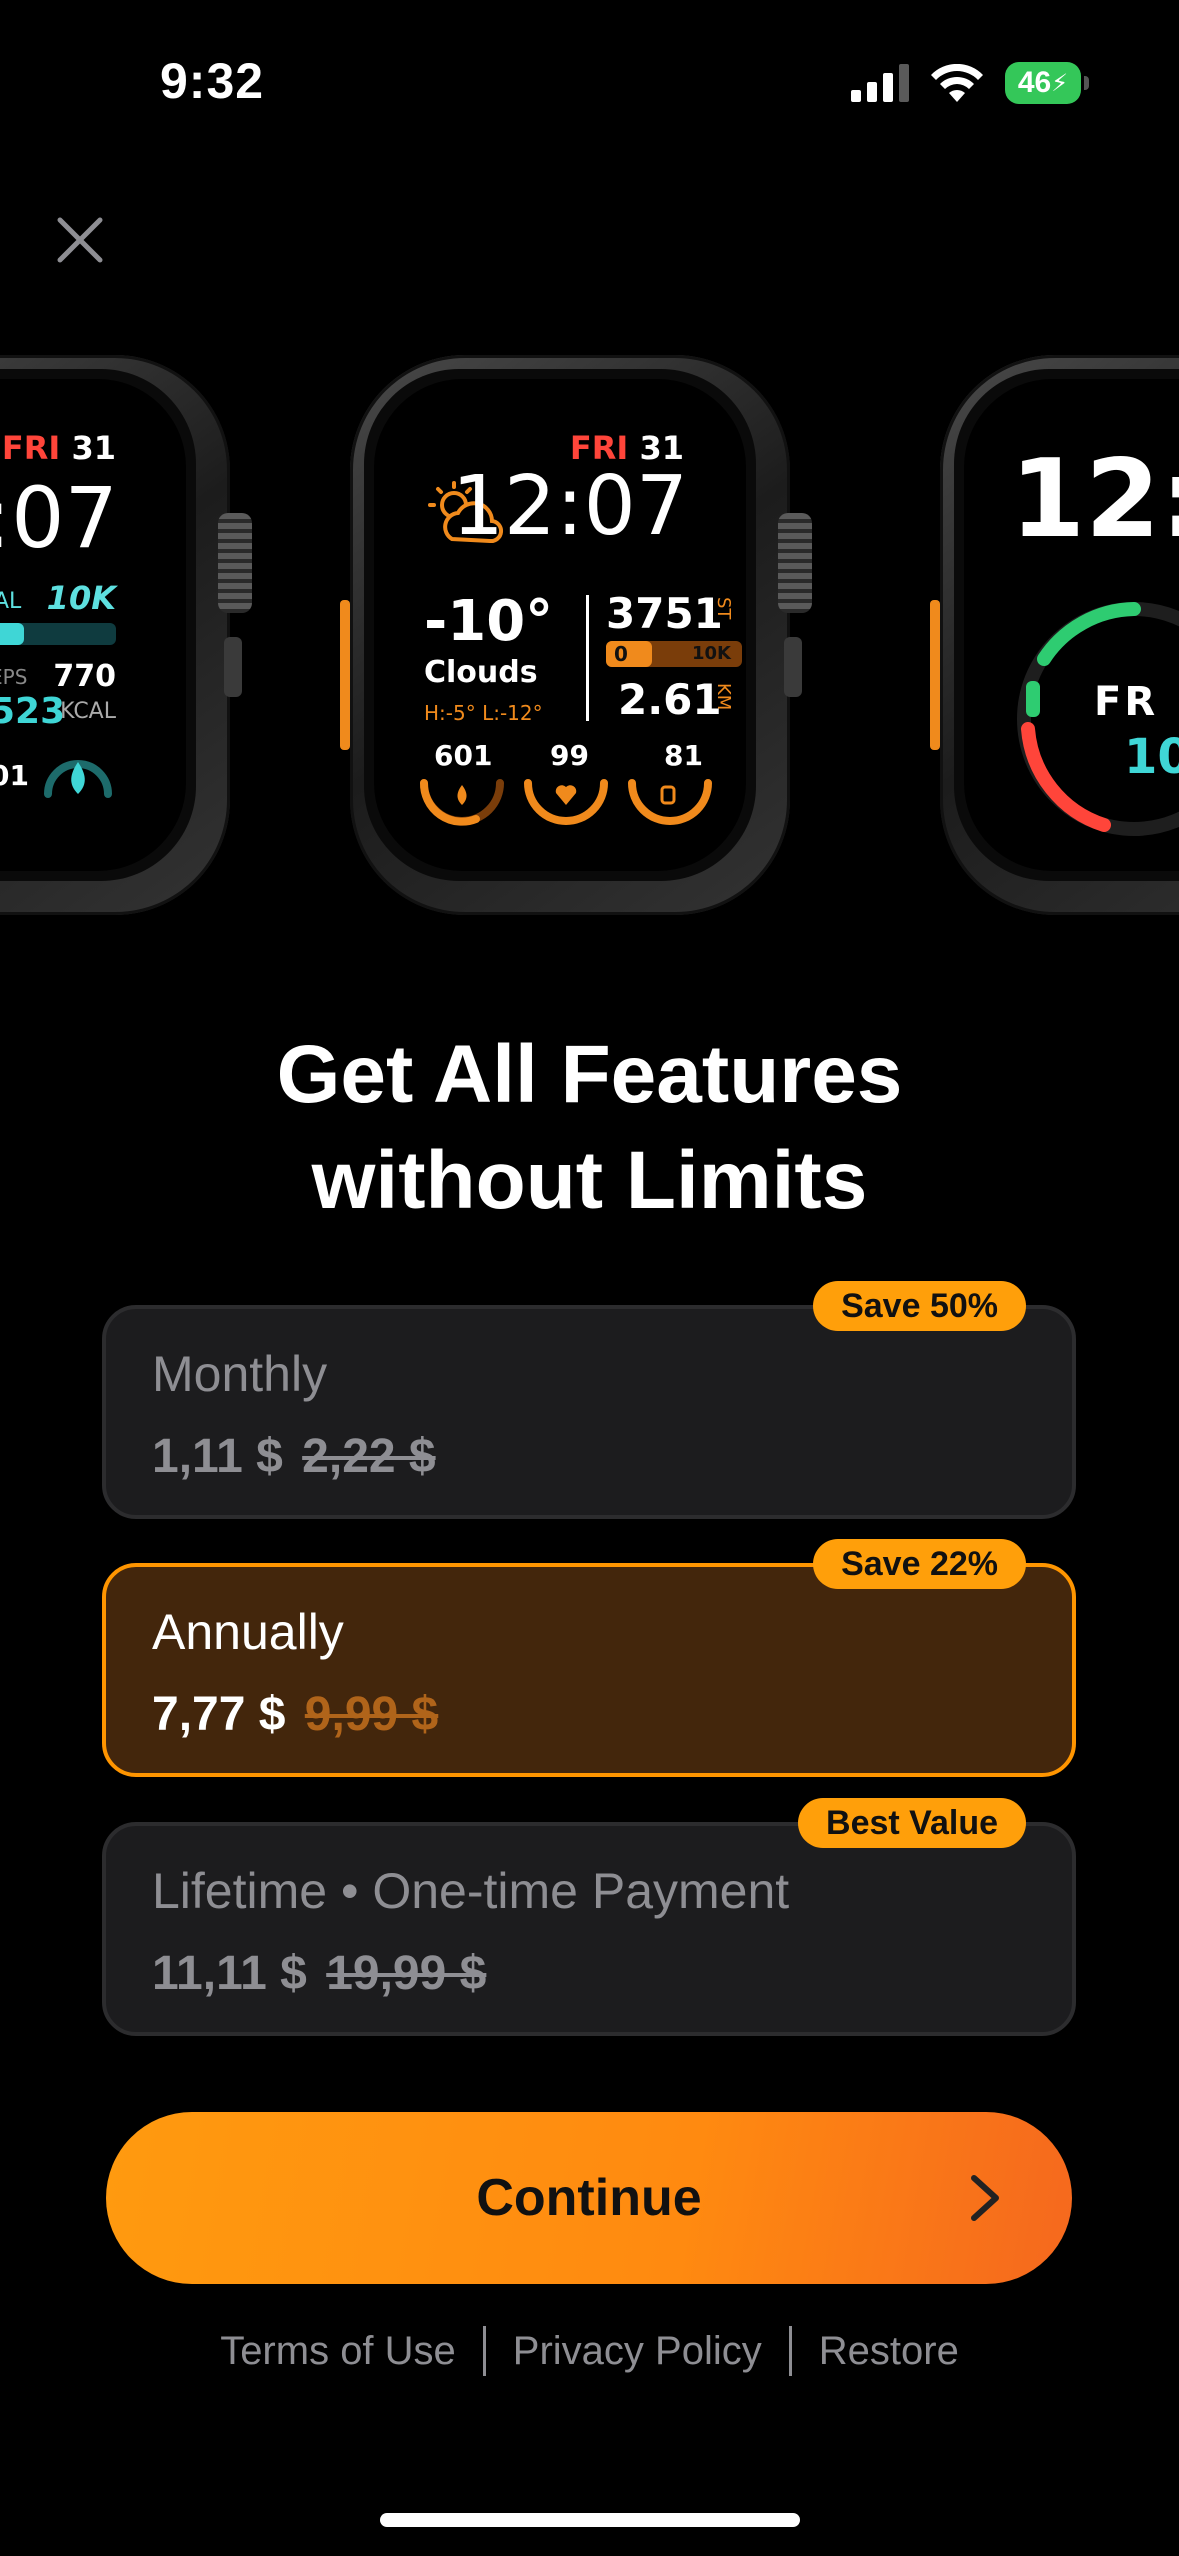 The width and height of the screenshot is (1179, 2556). Describe the element at coordinates (471, 1891) in the screenshot. I see `plan-name: Lifetime • One-time Payment` at that location.